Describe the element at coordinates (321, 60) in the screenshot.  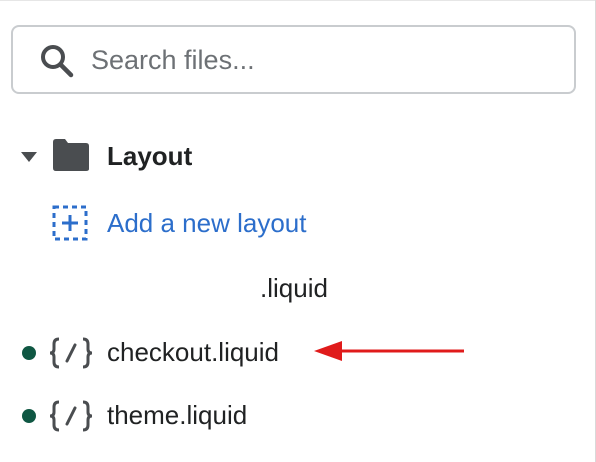
I see `search-input` at that location.